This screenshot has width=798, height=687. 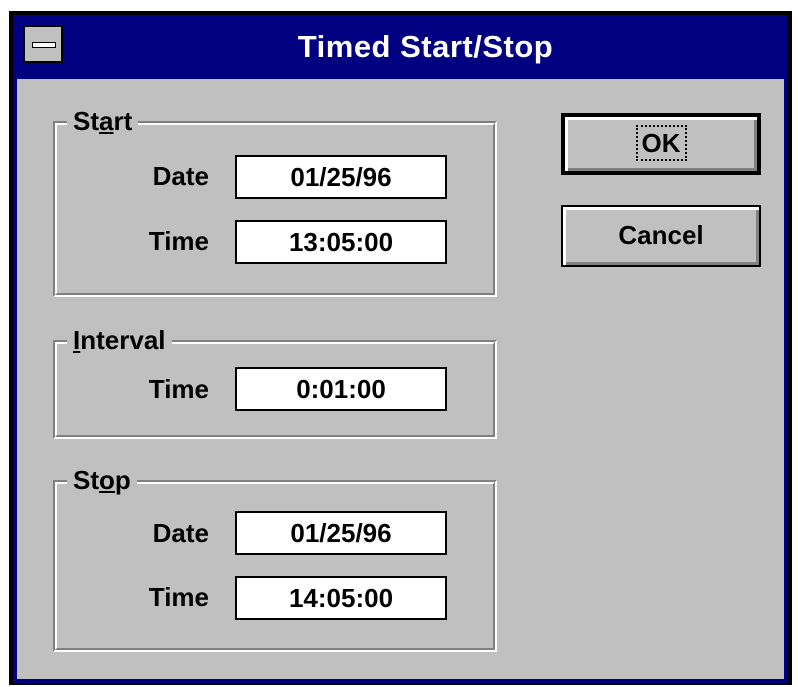 What do you see at coordinates (119, 340) in the screenshot?
I see `interval-legend: Interval` at bounding box center [119, 340].